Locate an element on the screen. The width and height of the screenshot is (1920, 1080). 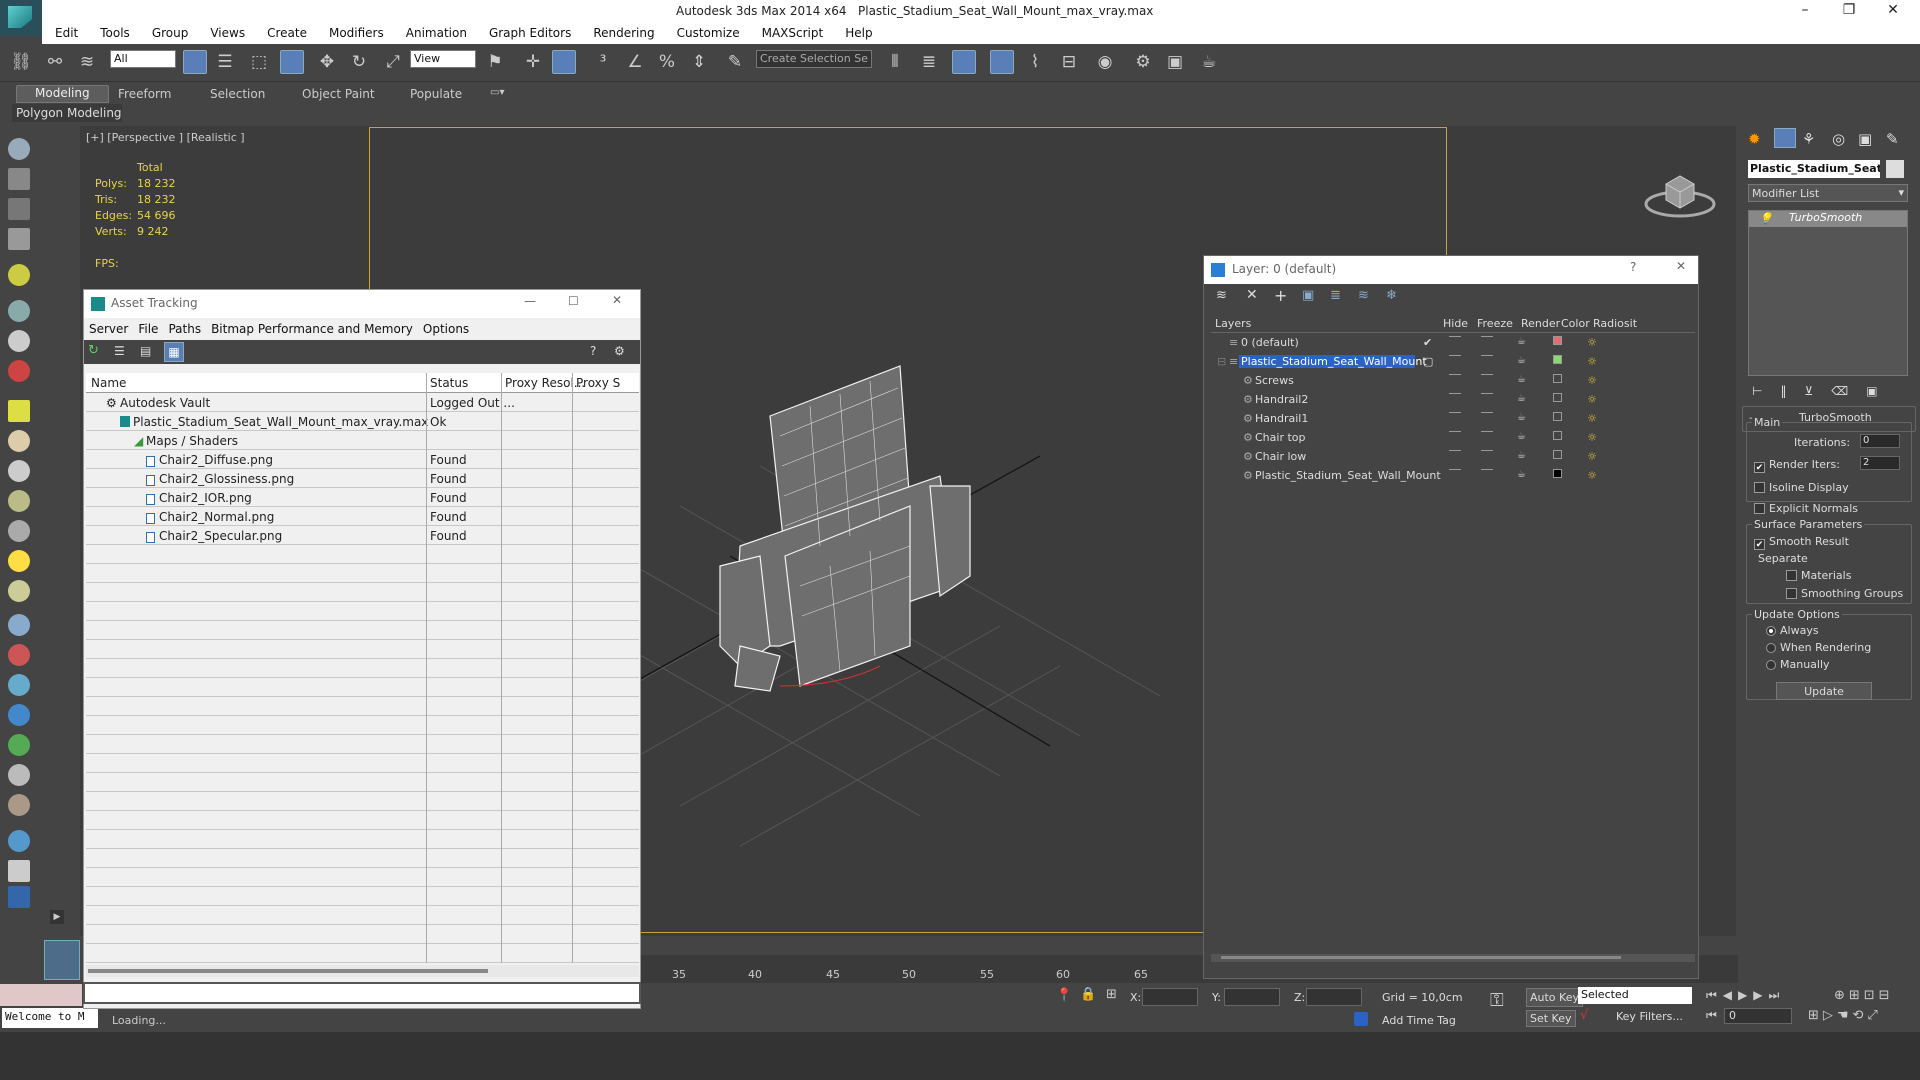
minimize-button: – is located at coordinates (1805, 12).